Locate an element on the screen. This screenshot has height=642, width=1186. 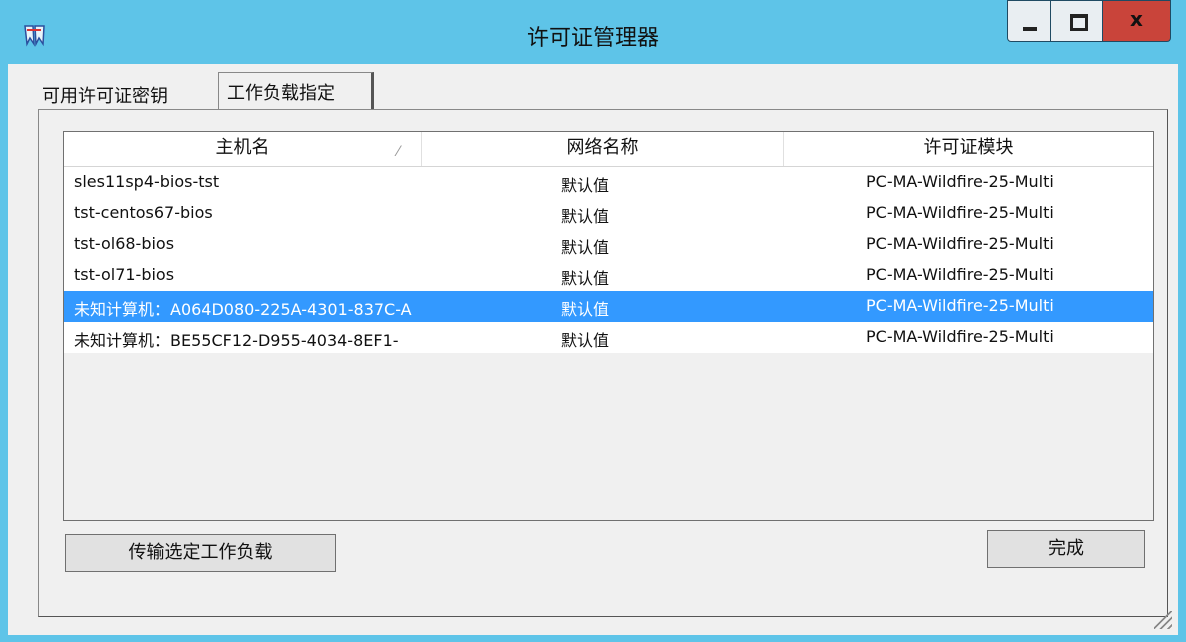
cell-hostname: 未知计算机：BE55CF12-D955-4034-8EF1- is located at coordinates (236, 340).